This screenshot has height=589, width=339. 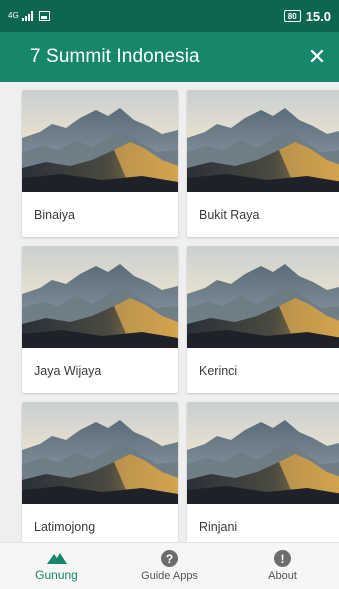 I want to click on network-type: 4G, so click(x=13, y=15).